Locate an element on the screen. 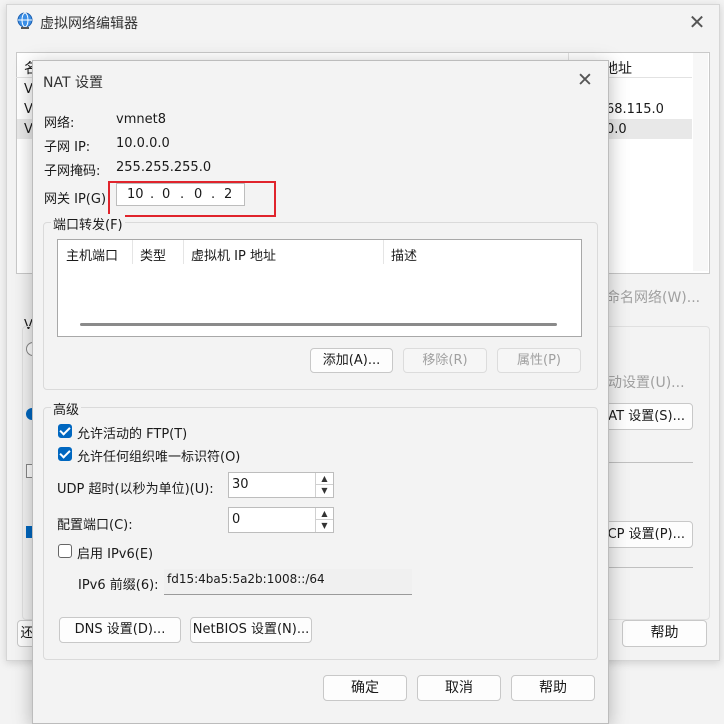 The image size is (724, 724). network-label: 网络: is located at coordinates (59, 123).